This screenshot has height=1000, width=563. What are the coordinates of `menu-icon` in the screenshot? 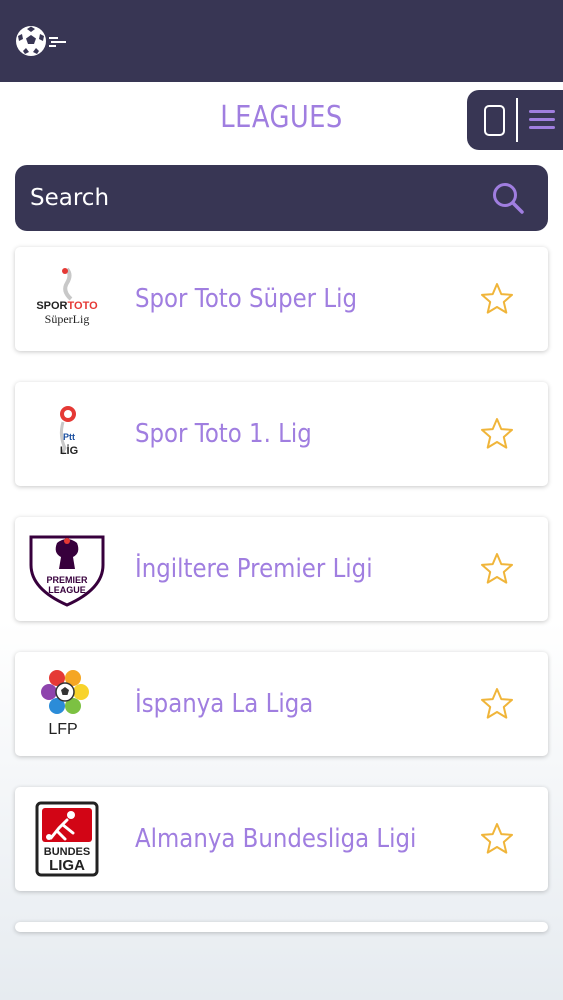 It's located at (542, 120).